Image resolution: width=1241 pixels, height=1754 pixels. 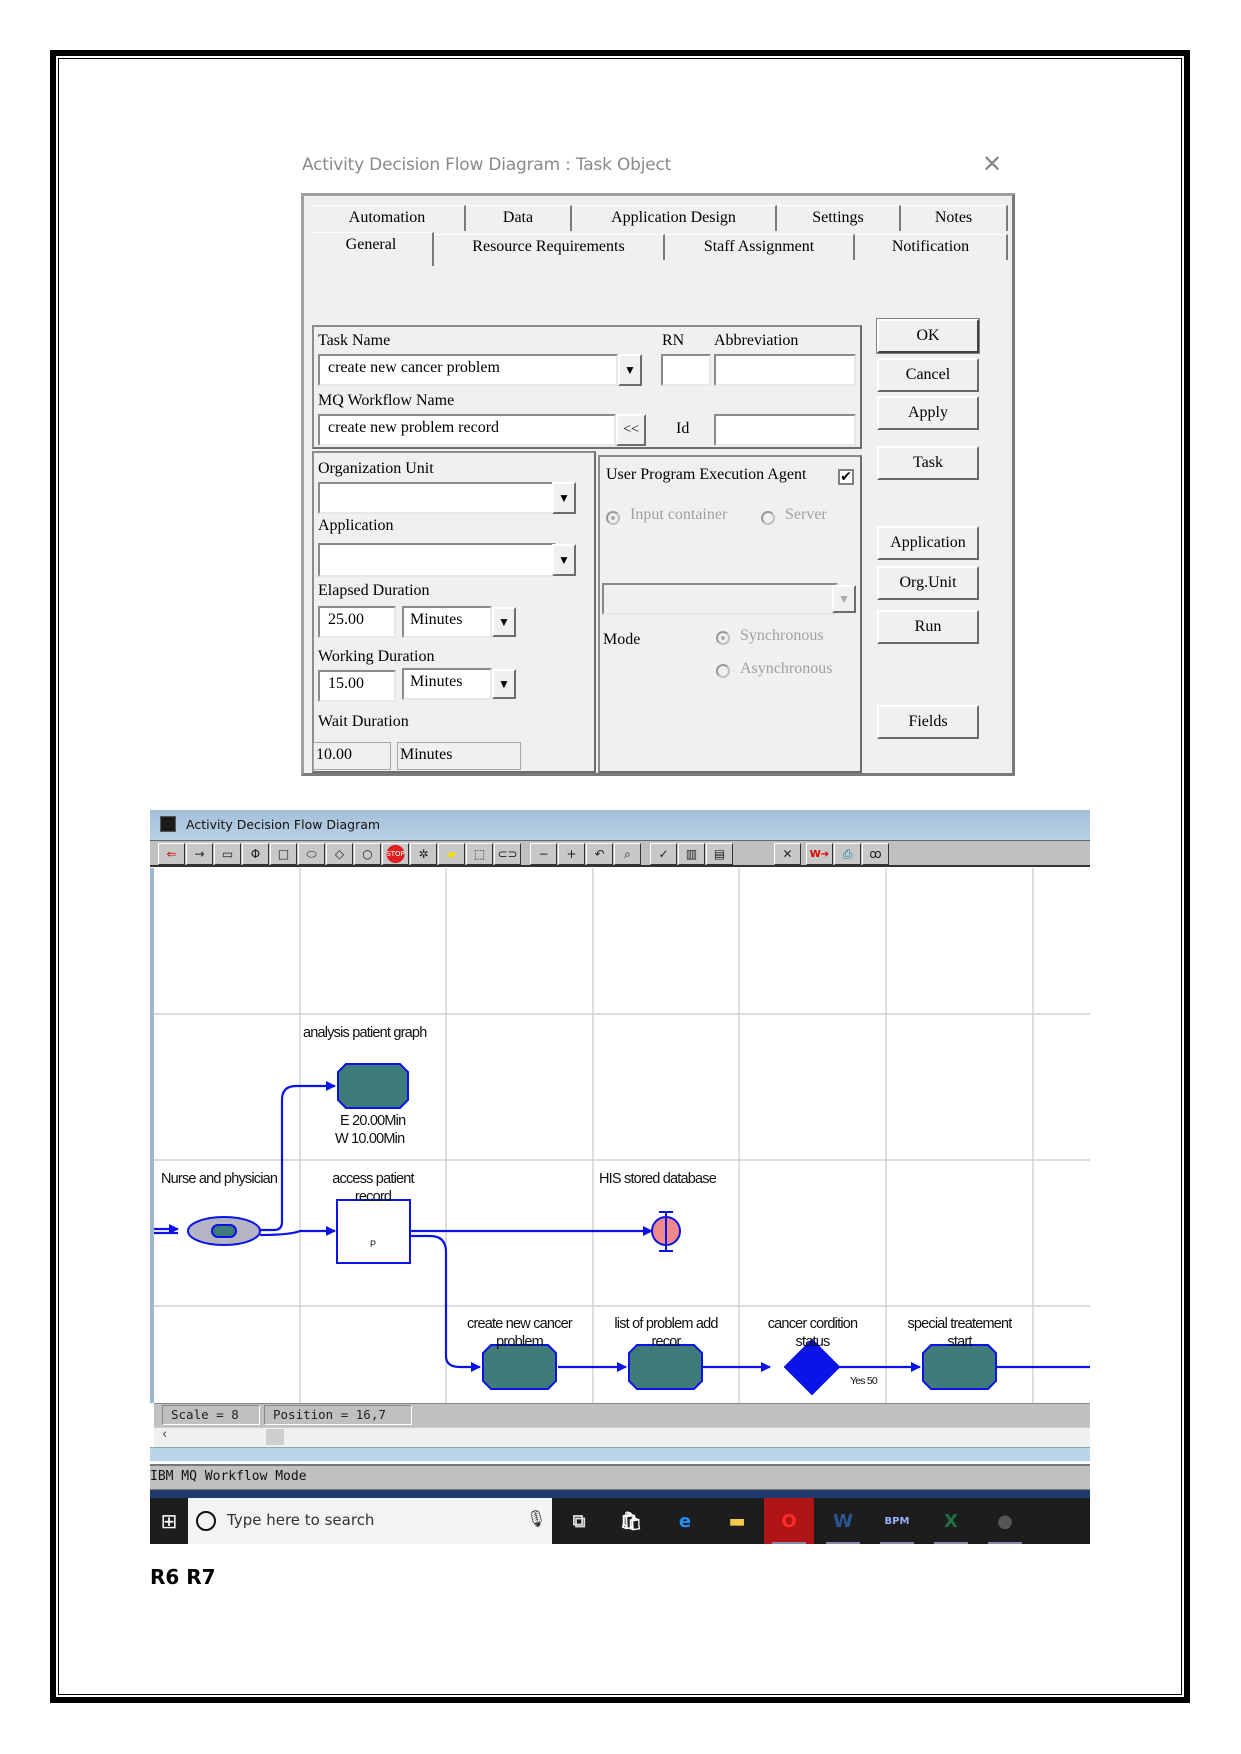 What do you see at coordinates (507, 854) in the screenshot?
I see `link-icon: ⊂⊃` at bounding box center [507, 854].